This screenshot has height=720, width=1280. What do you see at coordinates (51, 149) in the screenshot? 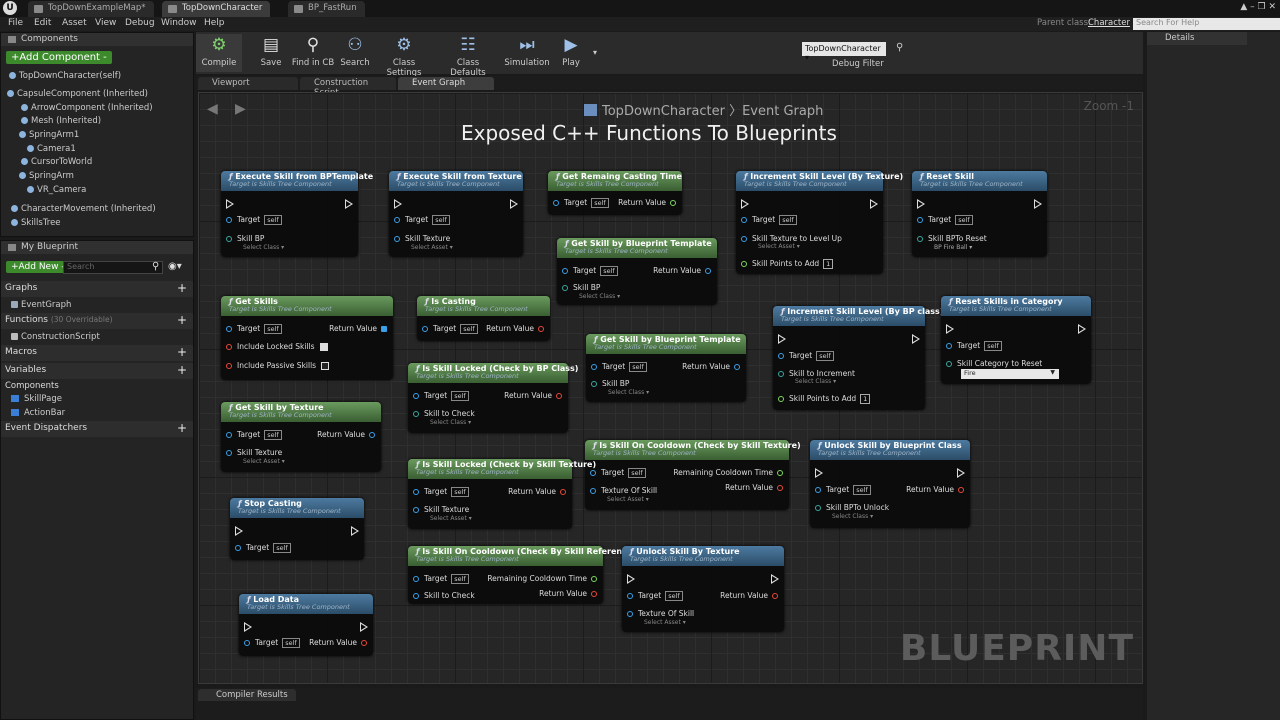
I see `component-item: Camera1` at bounding box center [51, 149].